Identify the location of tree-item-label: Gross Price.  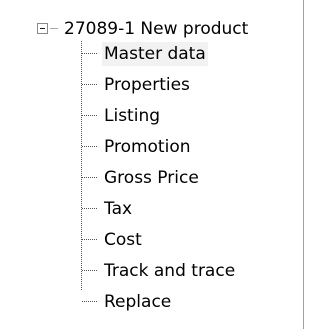
(151, 178).